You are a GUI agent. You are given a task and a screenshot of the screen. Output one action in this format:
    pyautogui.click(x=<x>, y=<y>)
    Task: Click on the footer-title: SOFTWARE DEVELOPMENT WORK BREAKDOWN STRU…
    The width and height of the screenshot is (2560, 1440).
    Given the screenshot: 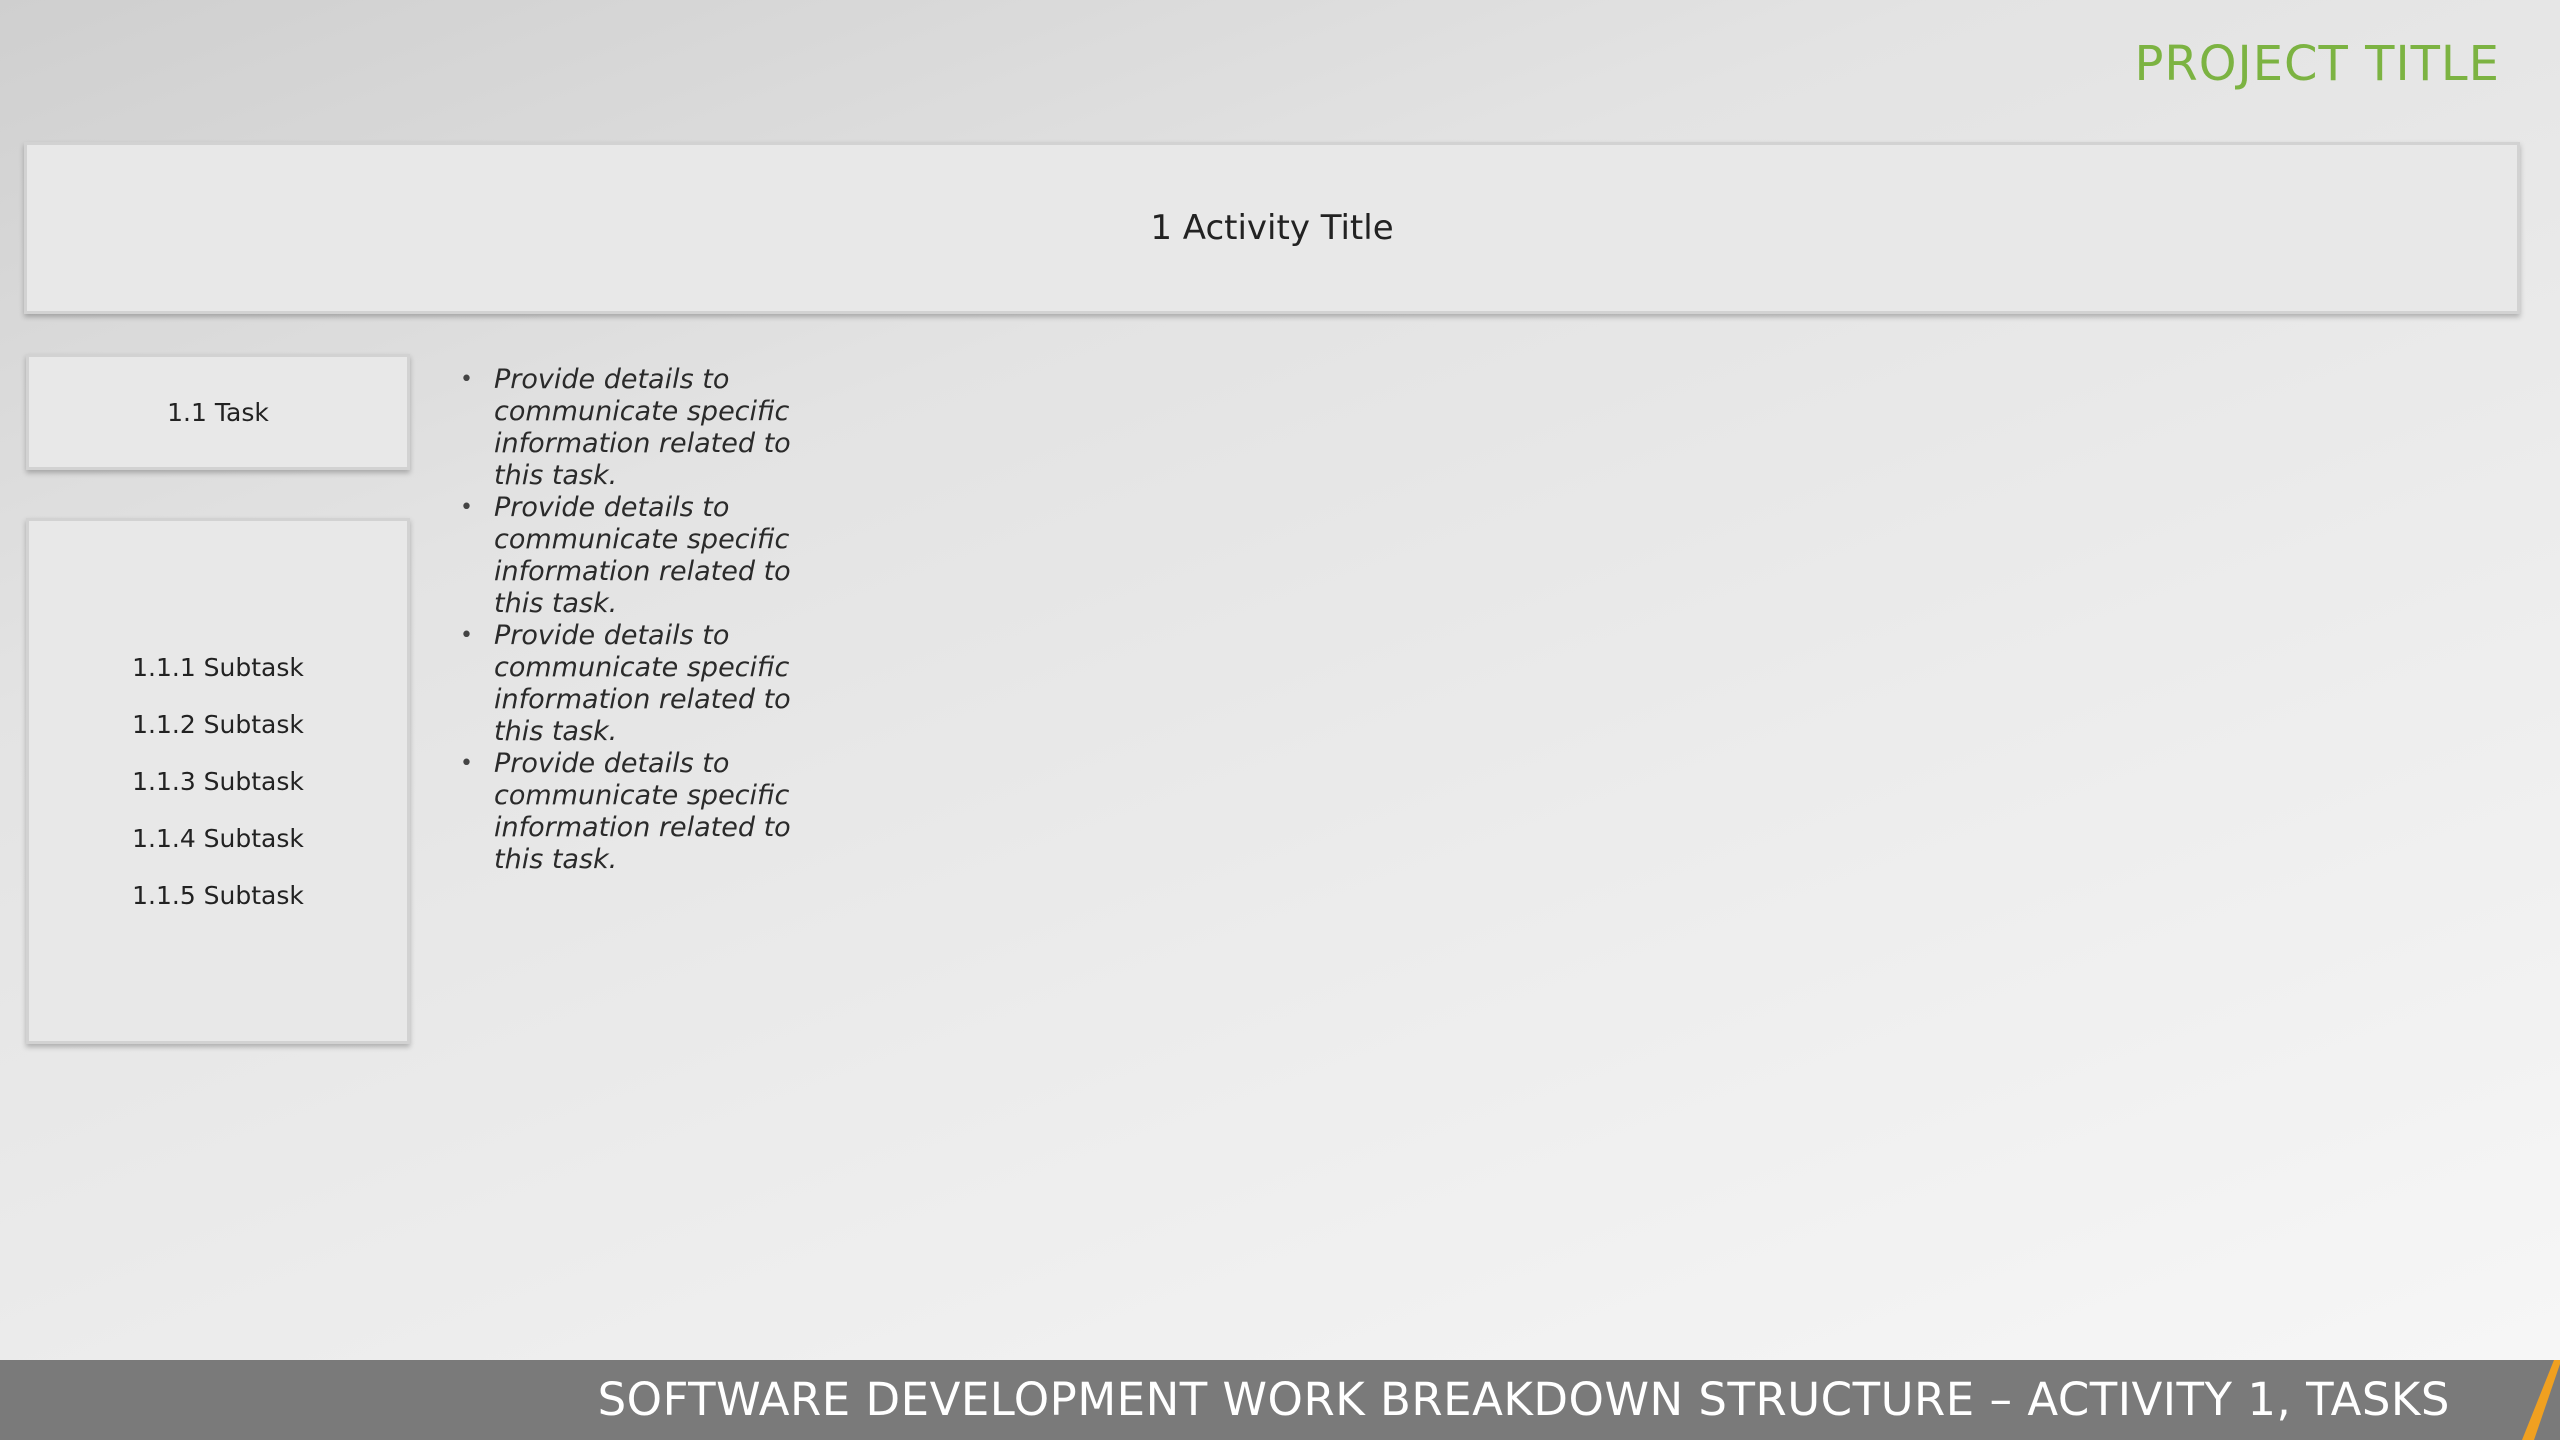 What is the action you would take?
    pyautogui.click(x=1523, y=1399)
    